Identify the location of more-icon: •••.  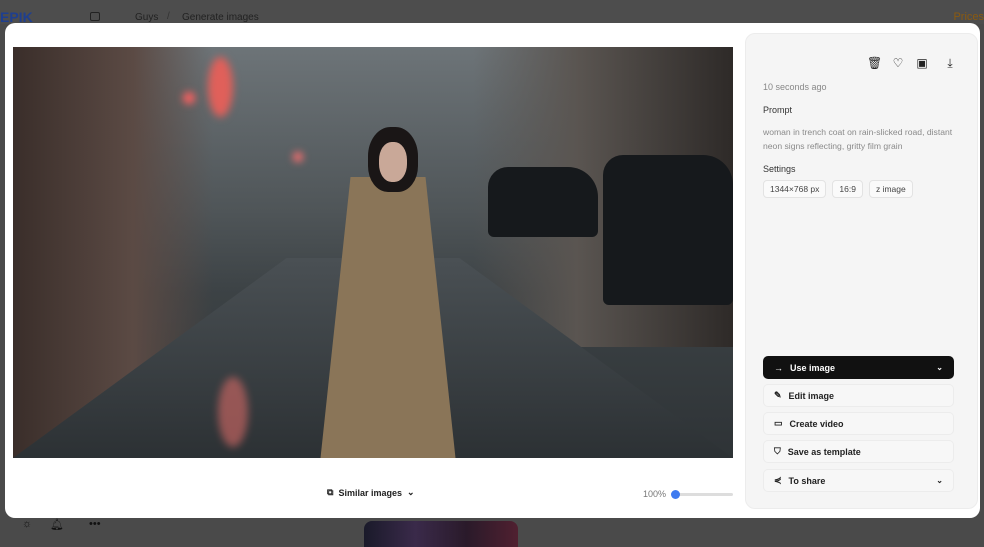
(95, 524).